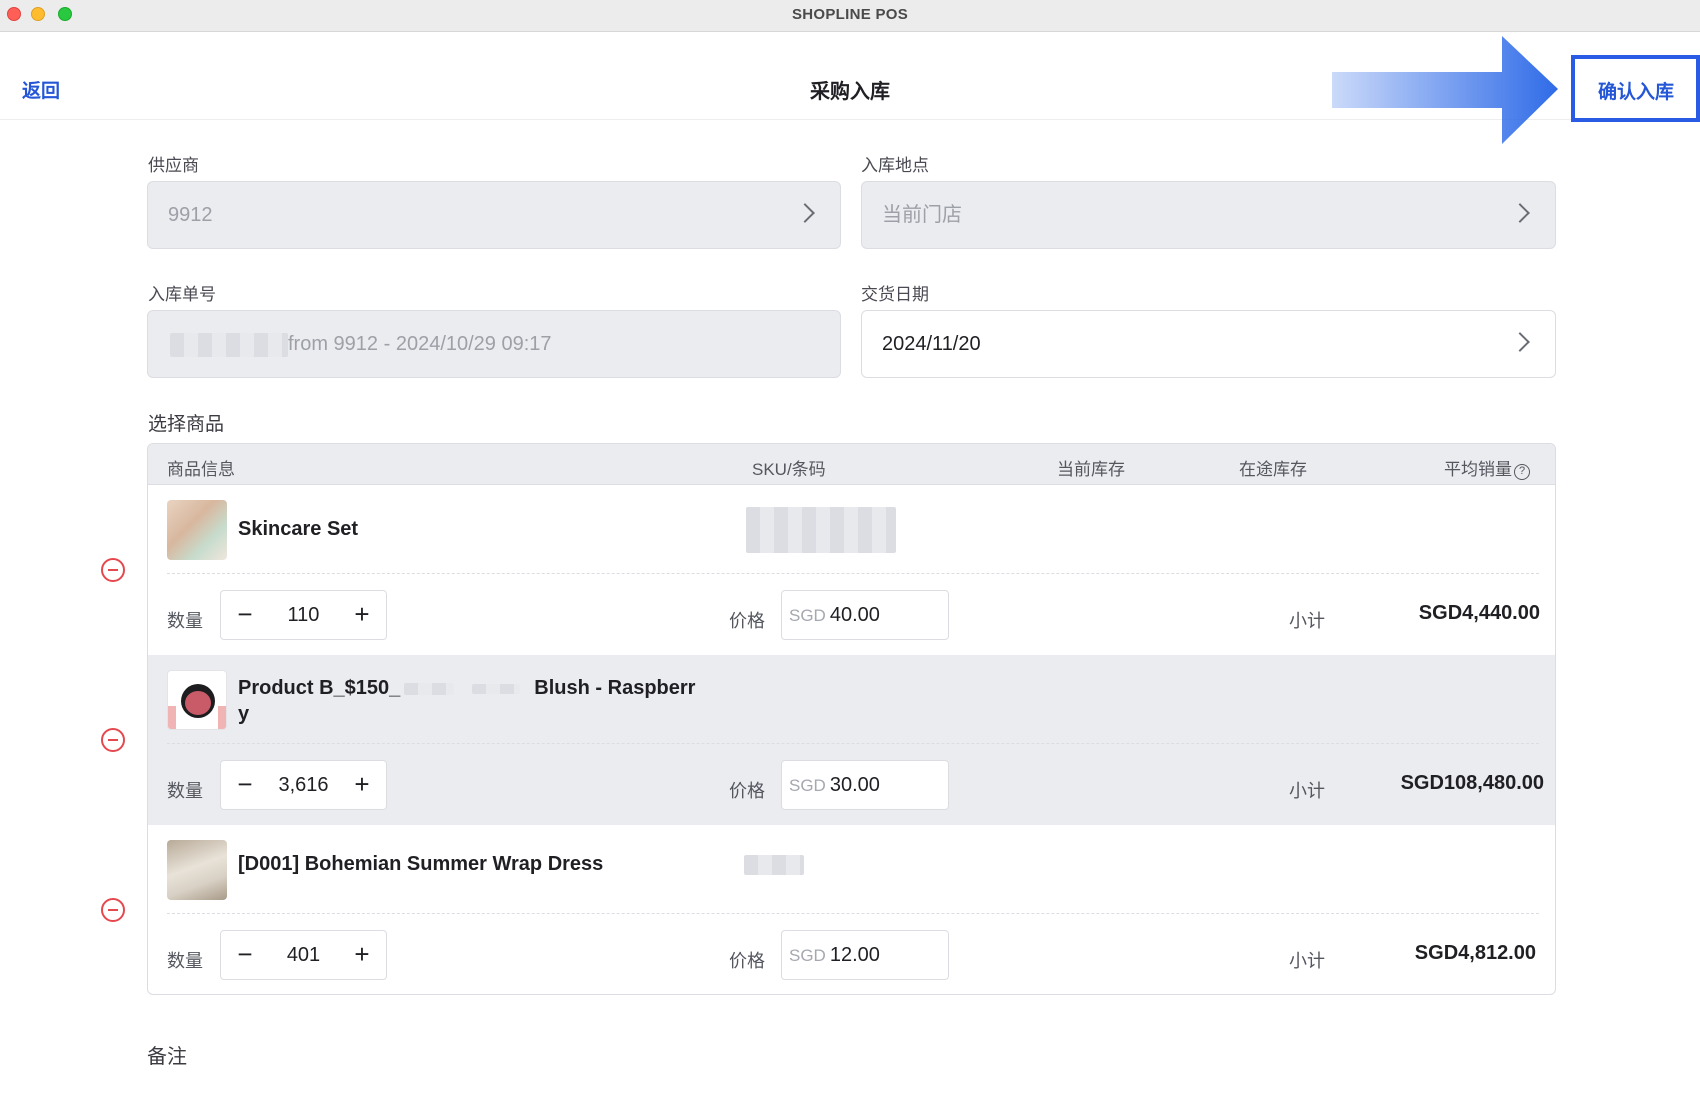  I want to click on product-name: [D001] Bohemian Summer Wrap Dress, so click(421, 864).